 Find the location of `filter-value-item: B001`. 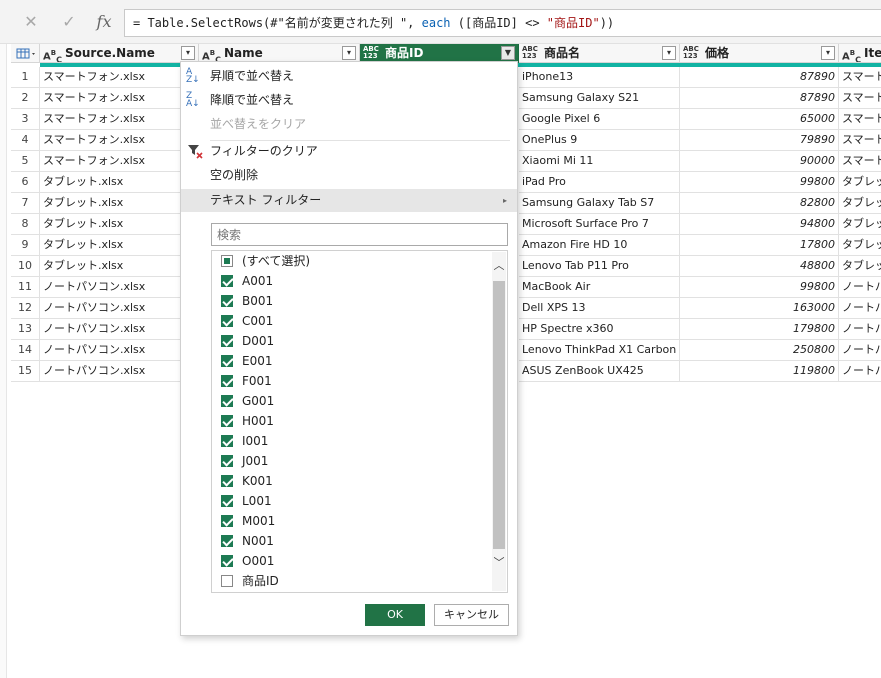

filter-value-item: B001 is located at coordinates (247, 301).